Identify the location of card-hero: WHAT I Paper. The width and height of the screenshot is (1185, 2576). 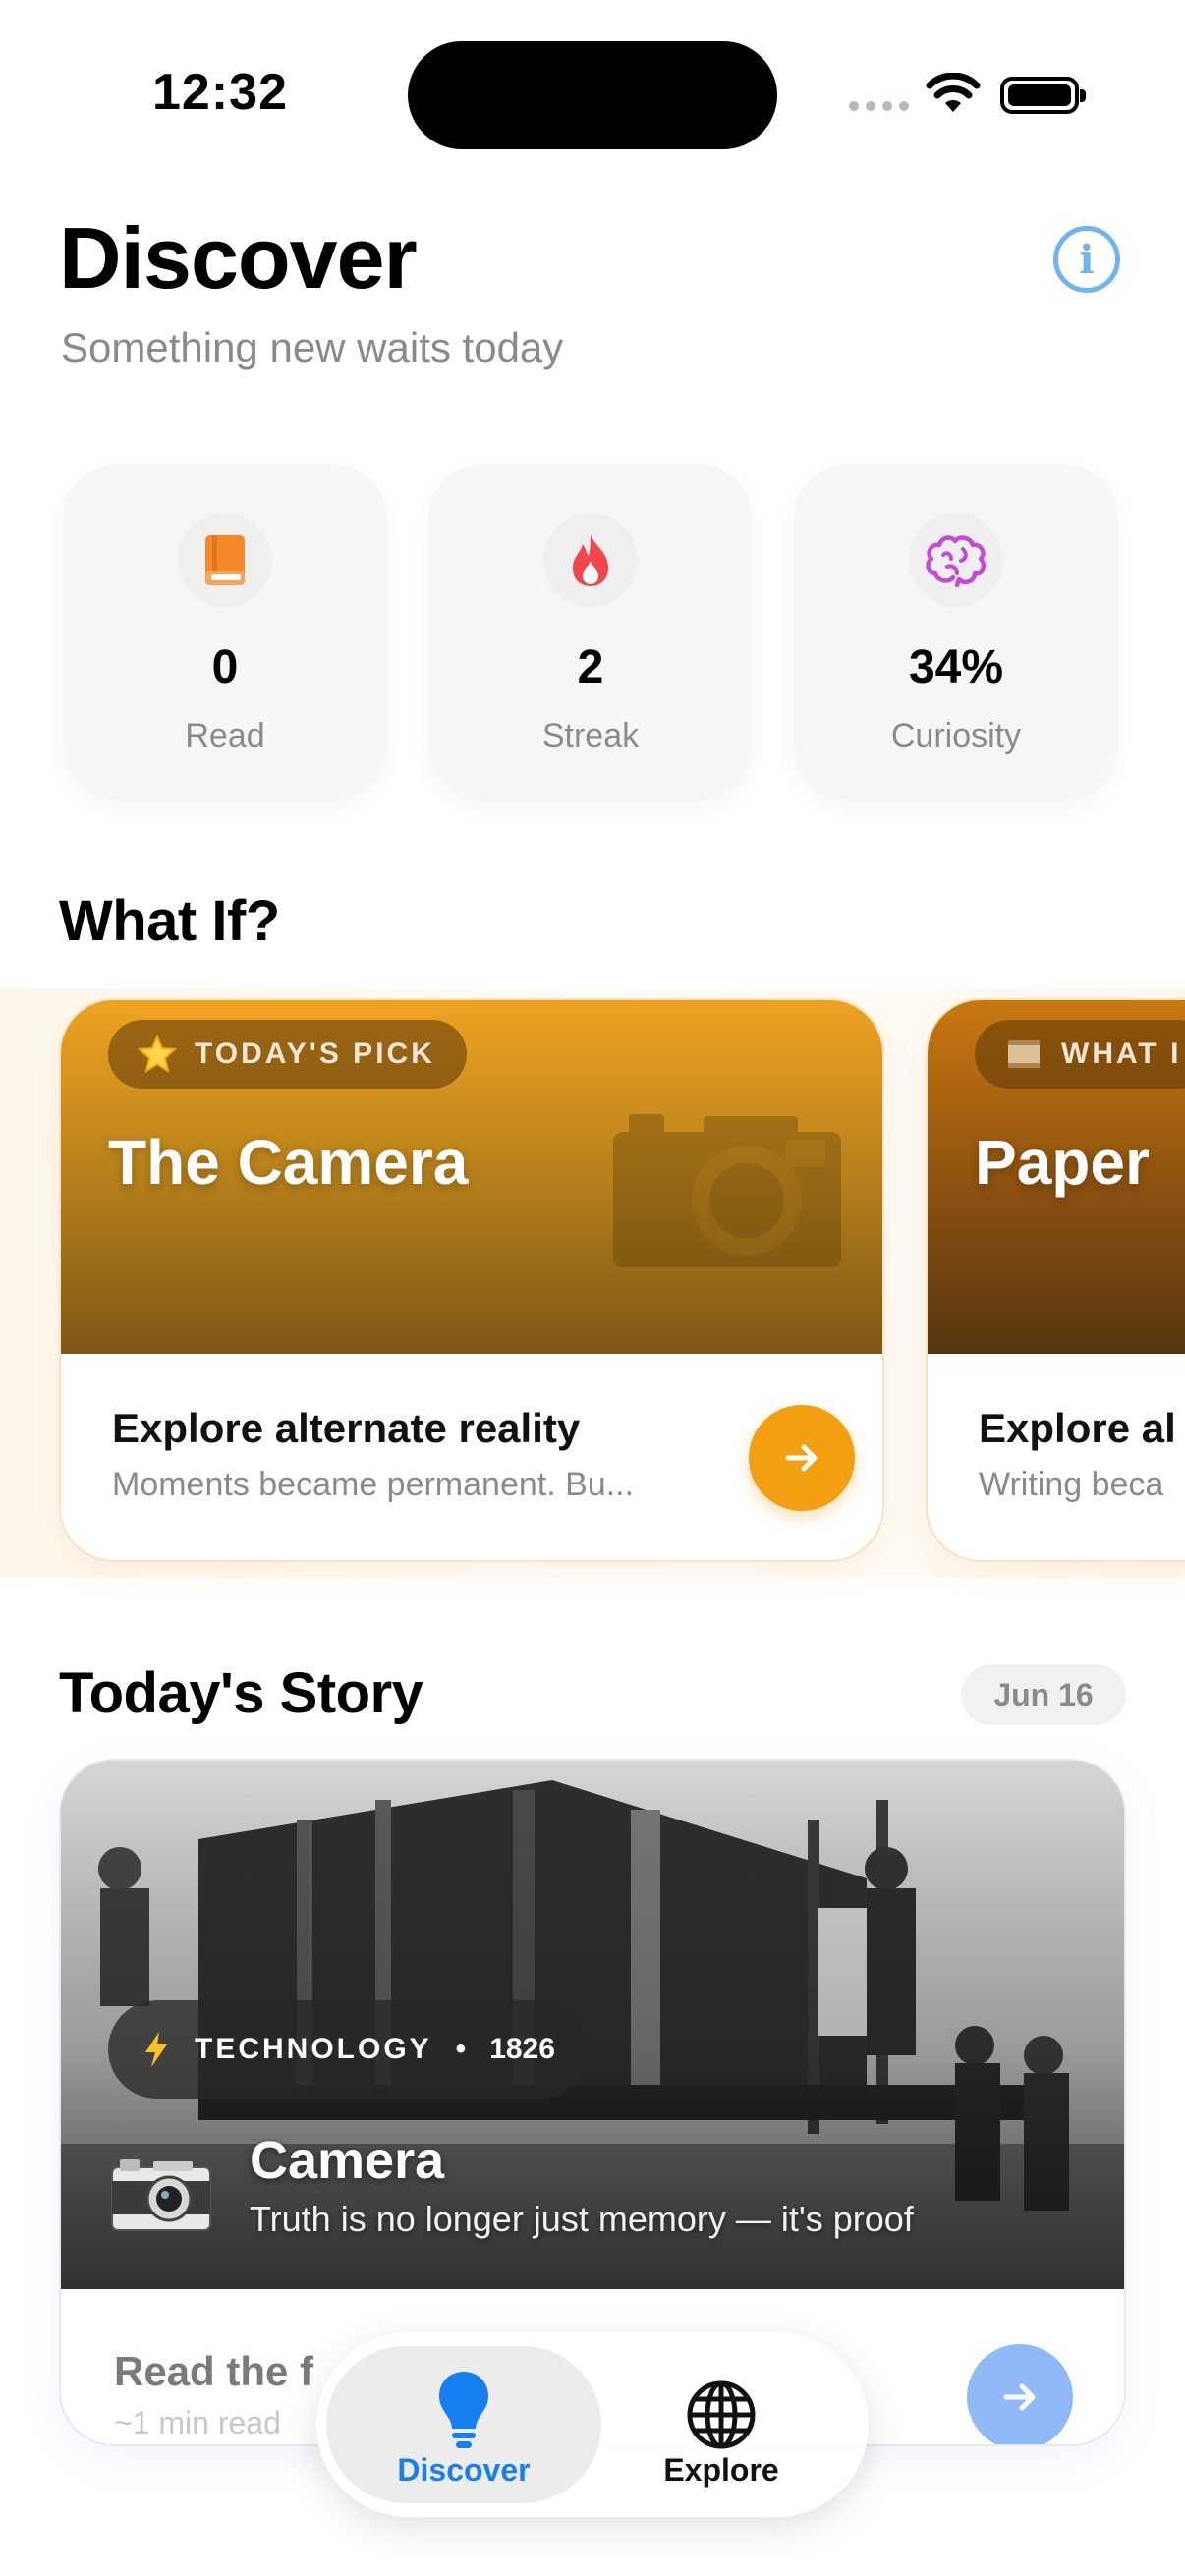
(1057, 1177).